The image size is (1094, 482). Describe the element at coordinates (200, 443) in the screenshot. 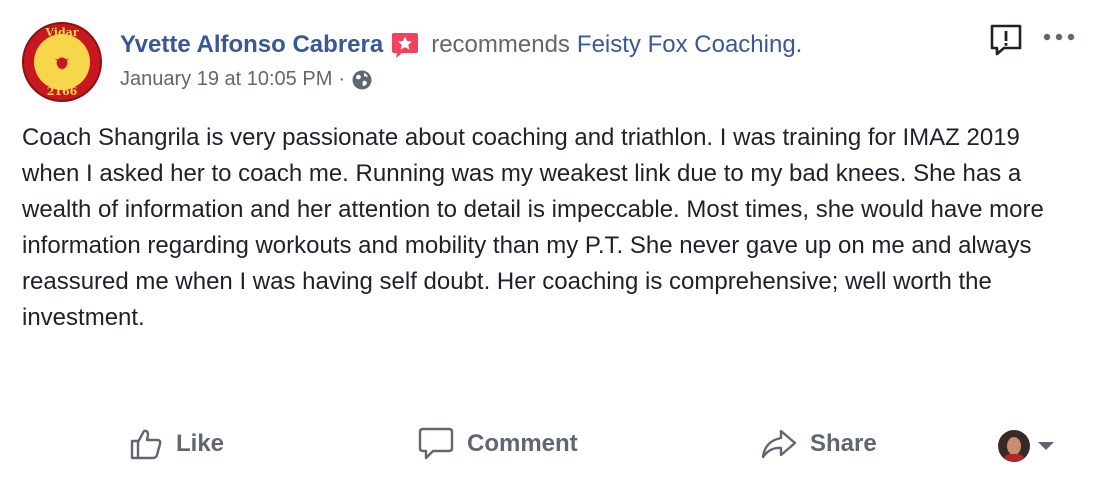

I see `like-label: Like` at that location.